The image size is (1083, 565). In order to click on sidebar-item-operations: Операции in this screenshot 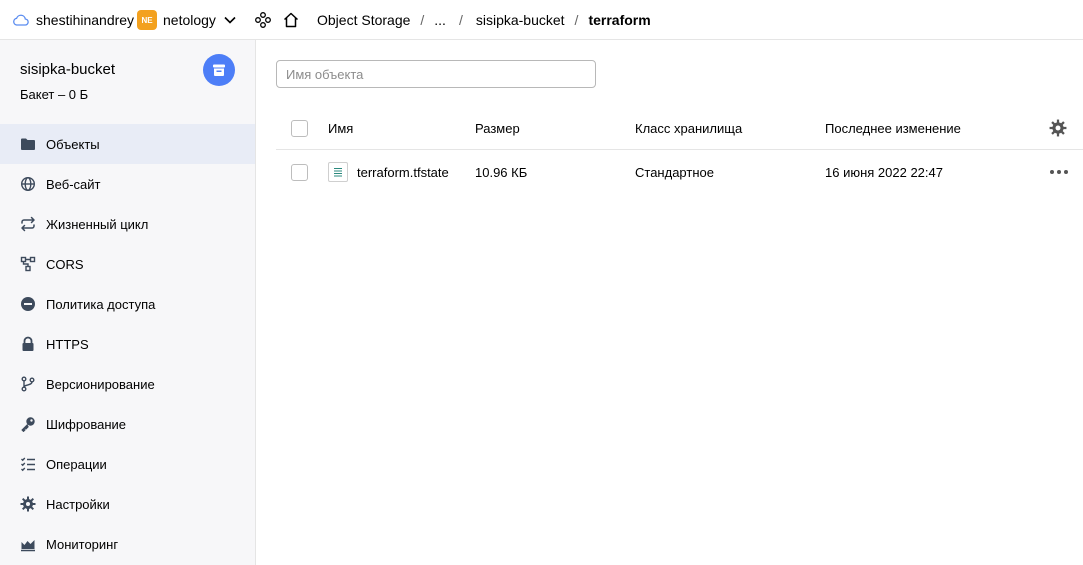, I will do `click(127, 464)`.